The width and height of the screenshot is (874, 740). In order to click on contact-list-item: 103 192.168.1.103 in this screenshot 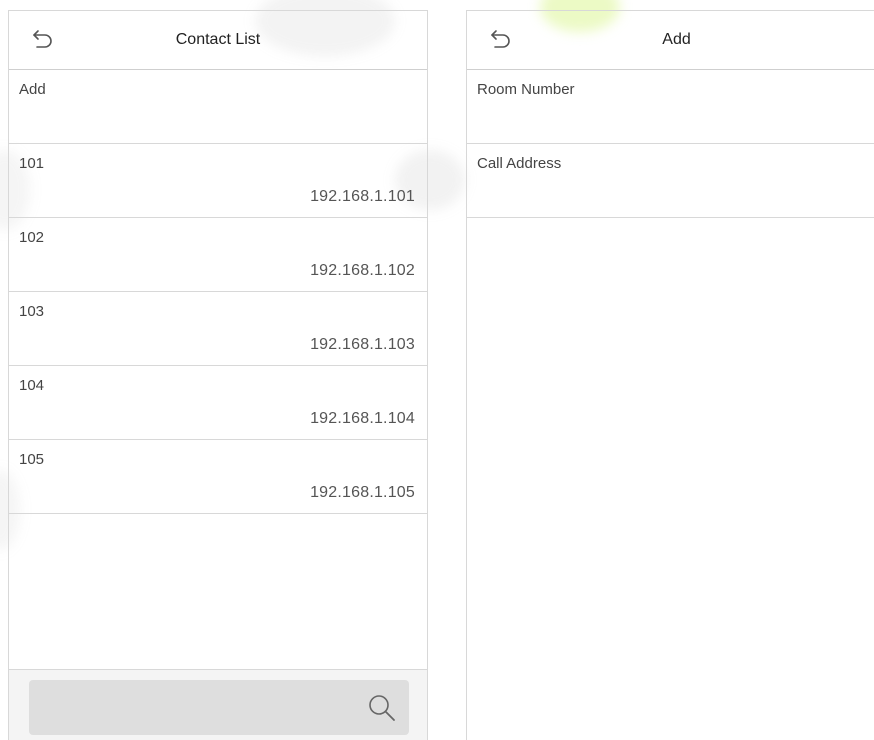, I will do `click(218, 329)`.